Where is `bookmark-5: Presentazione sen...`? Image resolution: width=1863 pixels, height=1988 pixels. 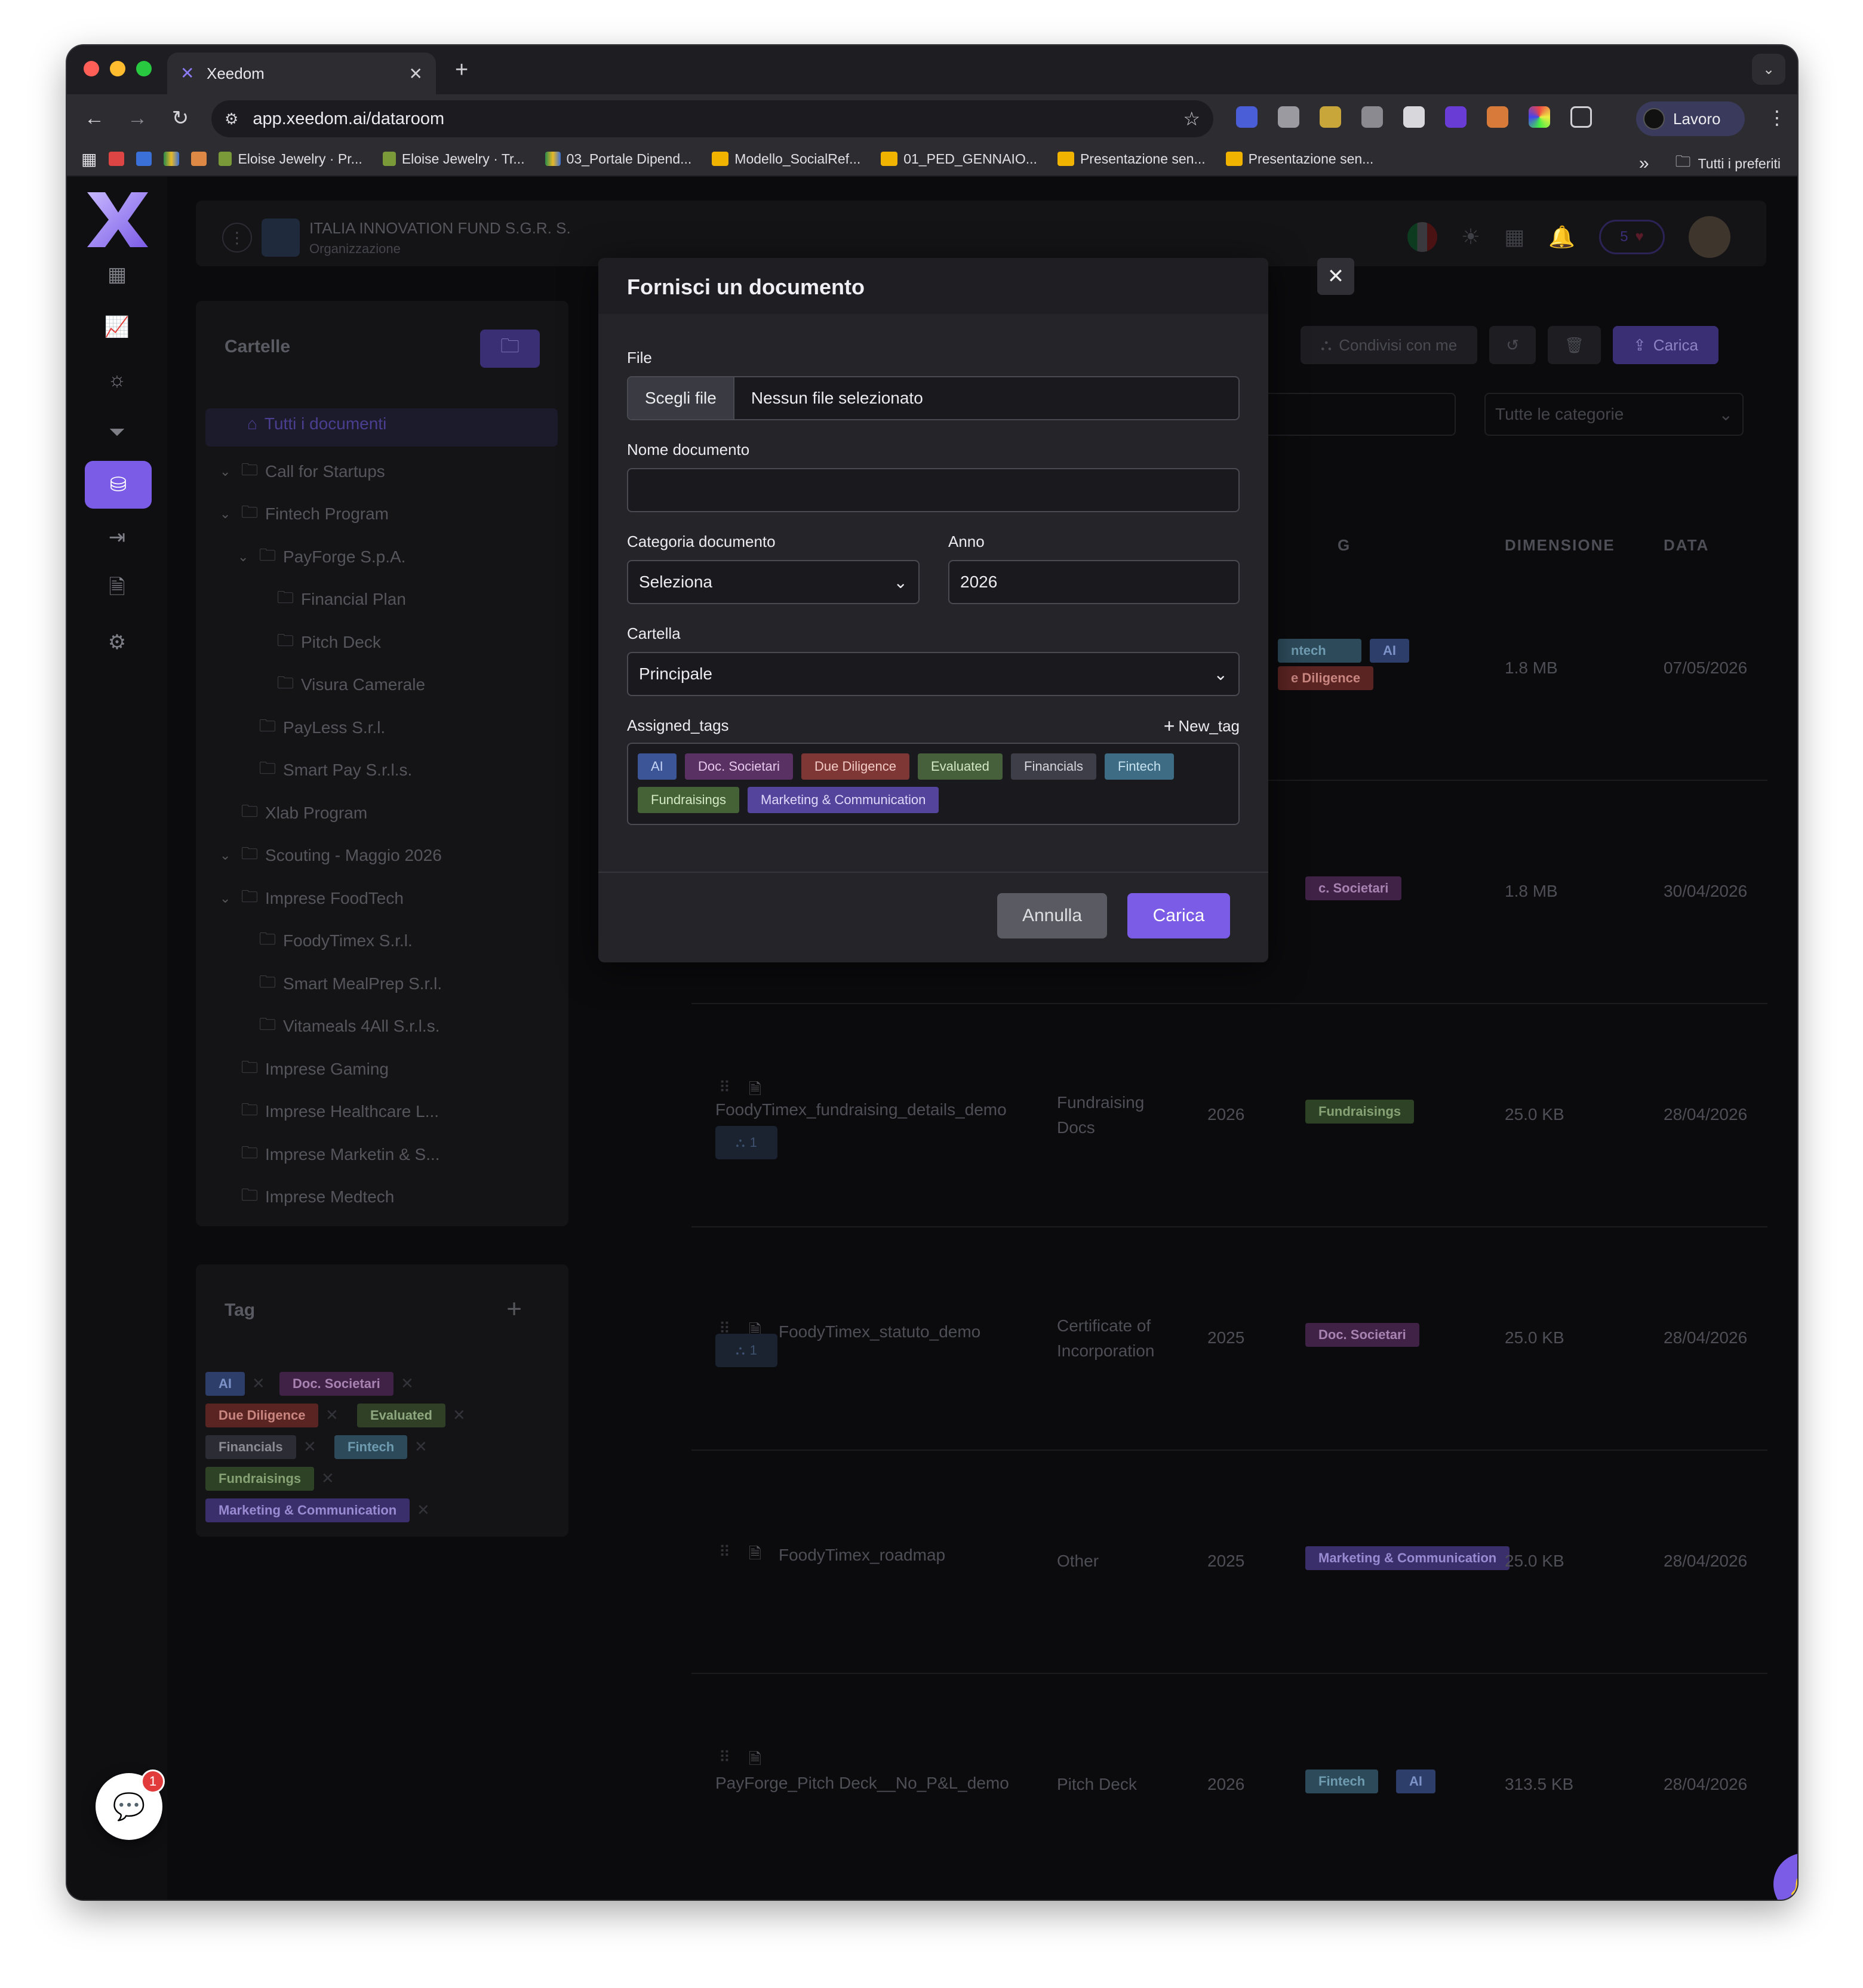 bookmark-5: Presentazione sen... is located at coordinates (1132, 159).